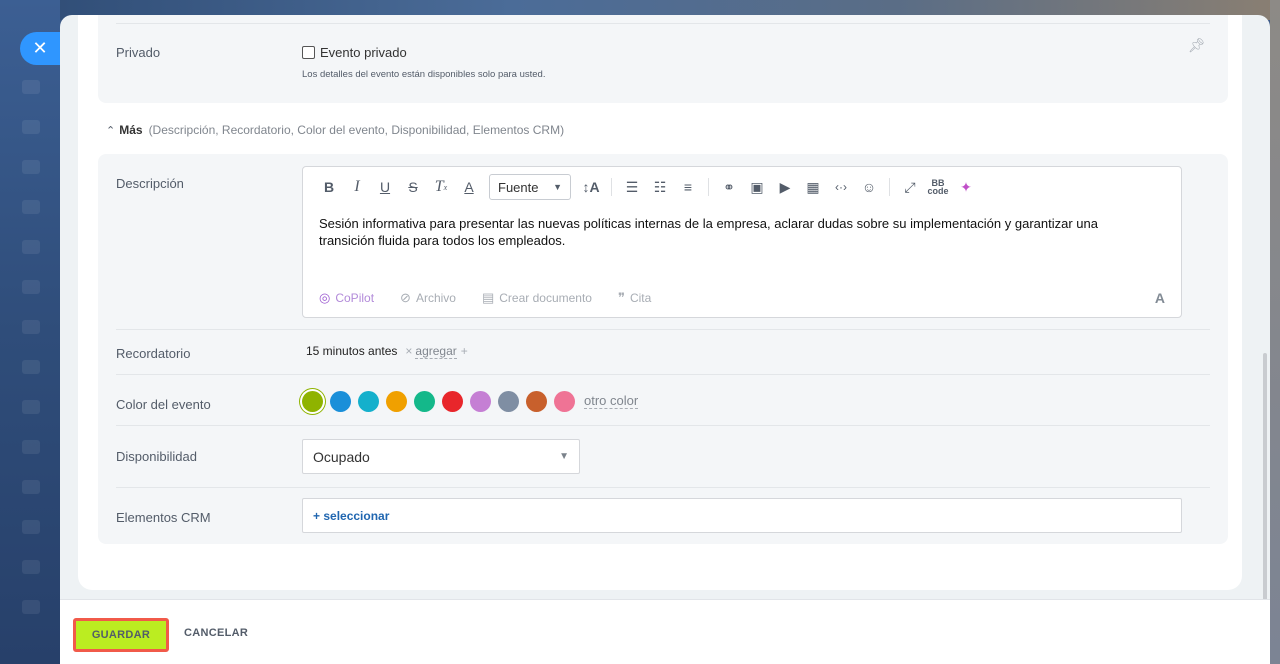 The height and width of the screenshot is (664, 1280). I want to click on crm-select-link: + seleccionar, so click(351, 516).